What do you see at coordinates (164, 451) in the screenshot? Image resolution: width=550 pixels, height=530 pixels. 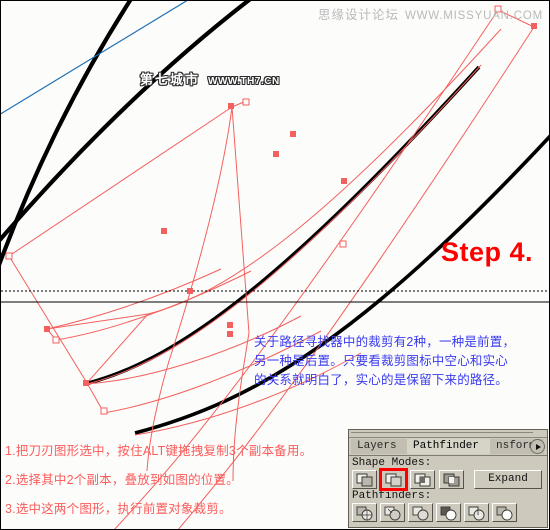 I see `instruction-1-text: 把刀刃图形选中，按住ALT键拖拽复制3个副本备用。` at bounding box center [164, 451].